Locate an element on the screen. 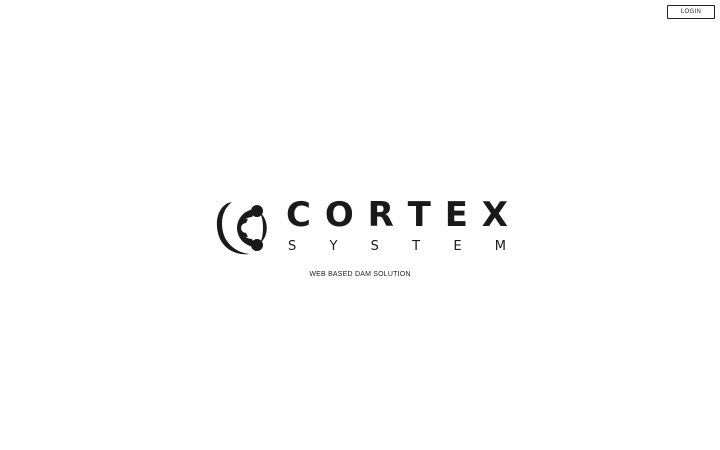 The width and height of the screenshot is (720, 450). tagline: WEB BASED DAM SOLUTION is located at coordinates (360, 274).